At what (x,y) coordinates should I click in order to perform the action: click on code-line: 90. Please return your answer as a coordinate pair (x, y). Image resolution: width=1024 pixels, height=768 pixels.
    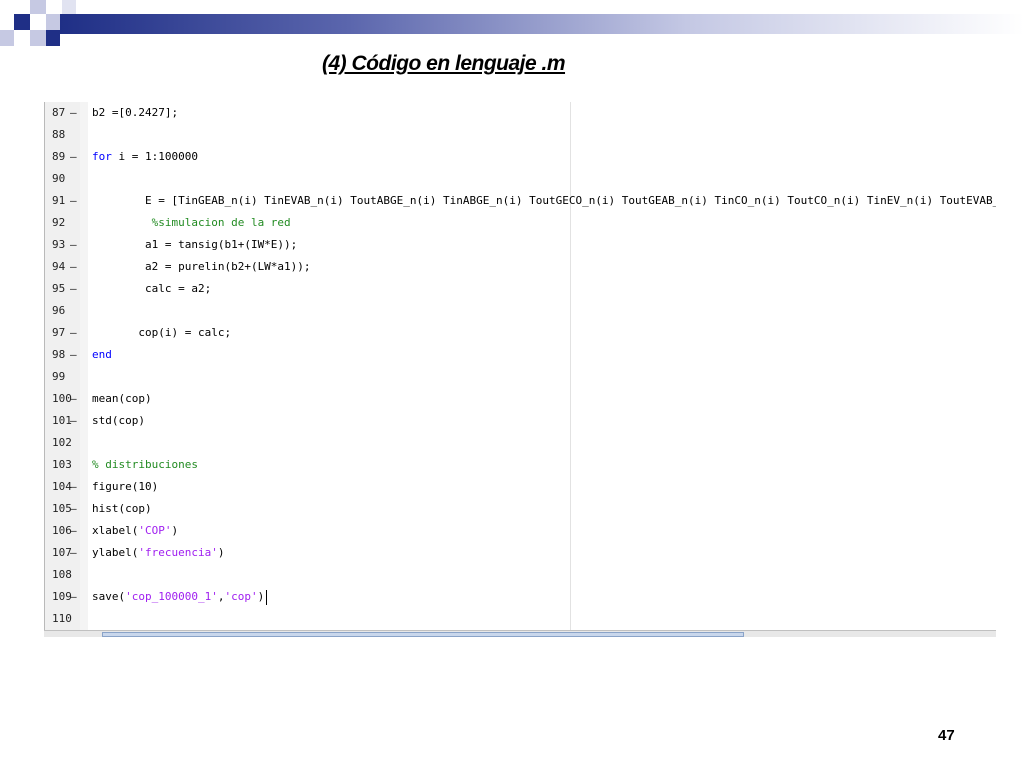
    Looking at the image, I should click on (520, 179).